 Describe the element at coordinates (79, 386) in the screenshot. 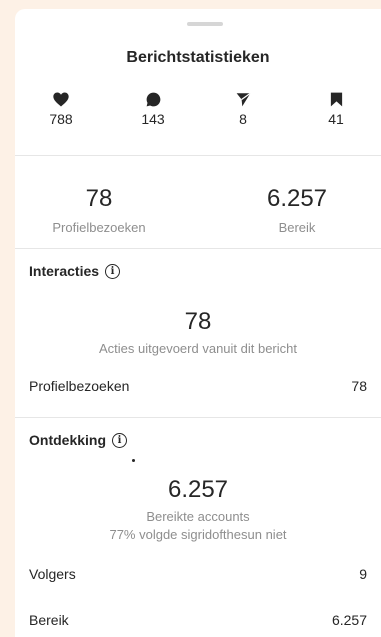

I see `row-label: Profielbezoeken` at that location.